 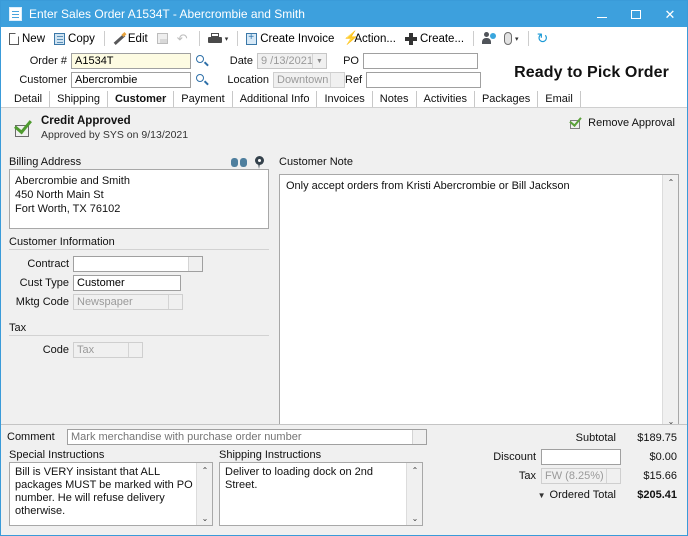 What do you see at coordinates (74, 38) in the screenshot?
I see `copy-button: Copy` at bounding box center [74, 38].